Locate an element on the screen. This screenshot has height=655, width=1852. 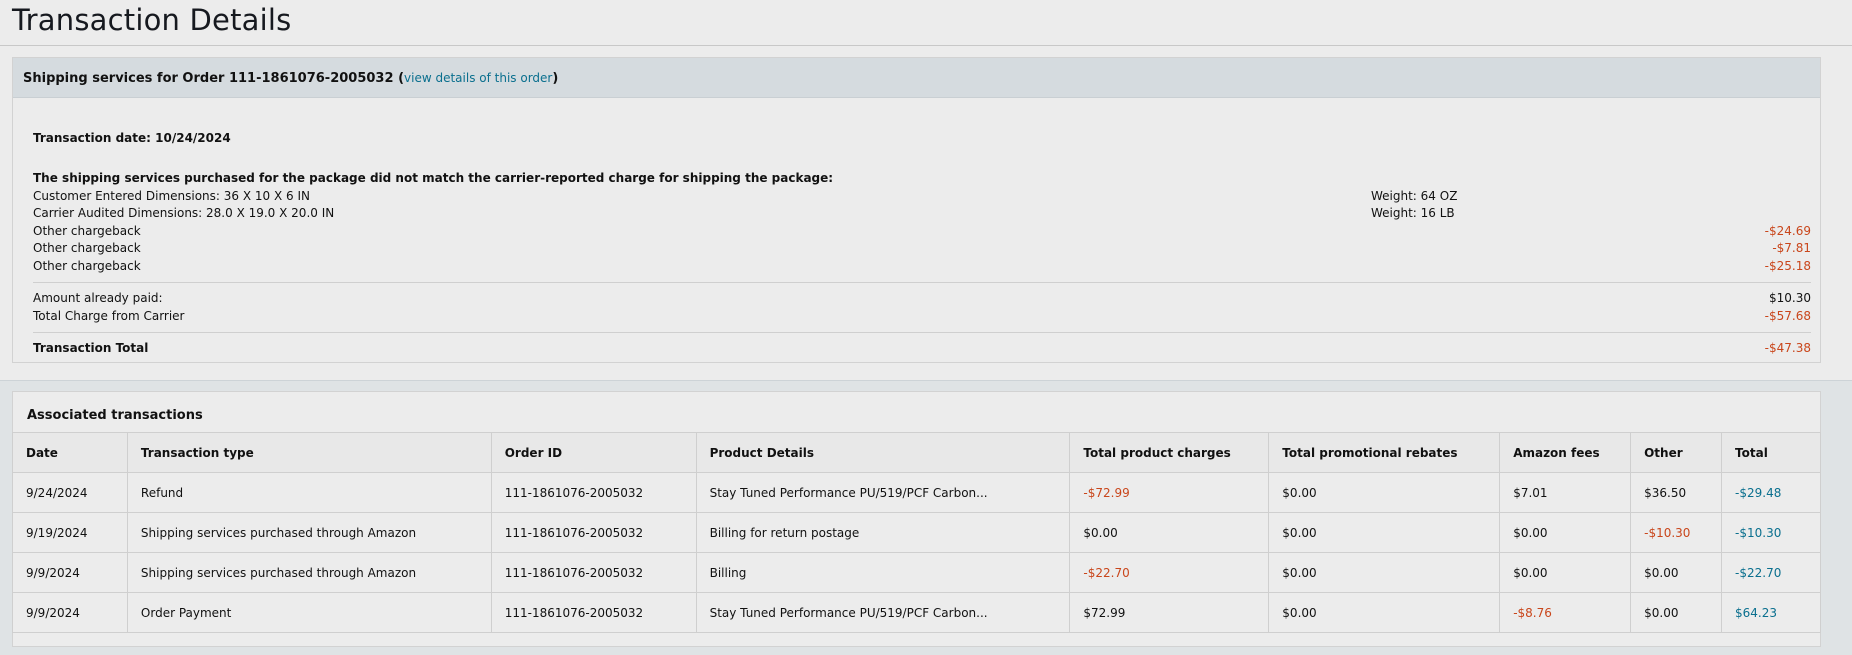
title-divider is located at coordinates (926, 45).